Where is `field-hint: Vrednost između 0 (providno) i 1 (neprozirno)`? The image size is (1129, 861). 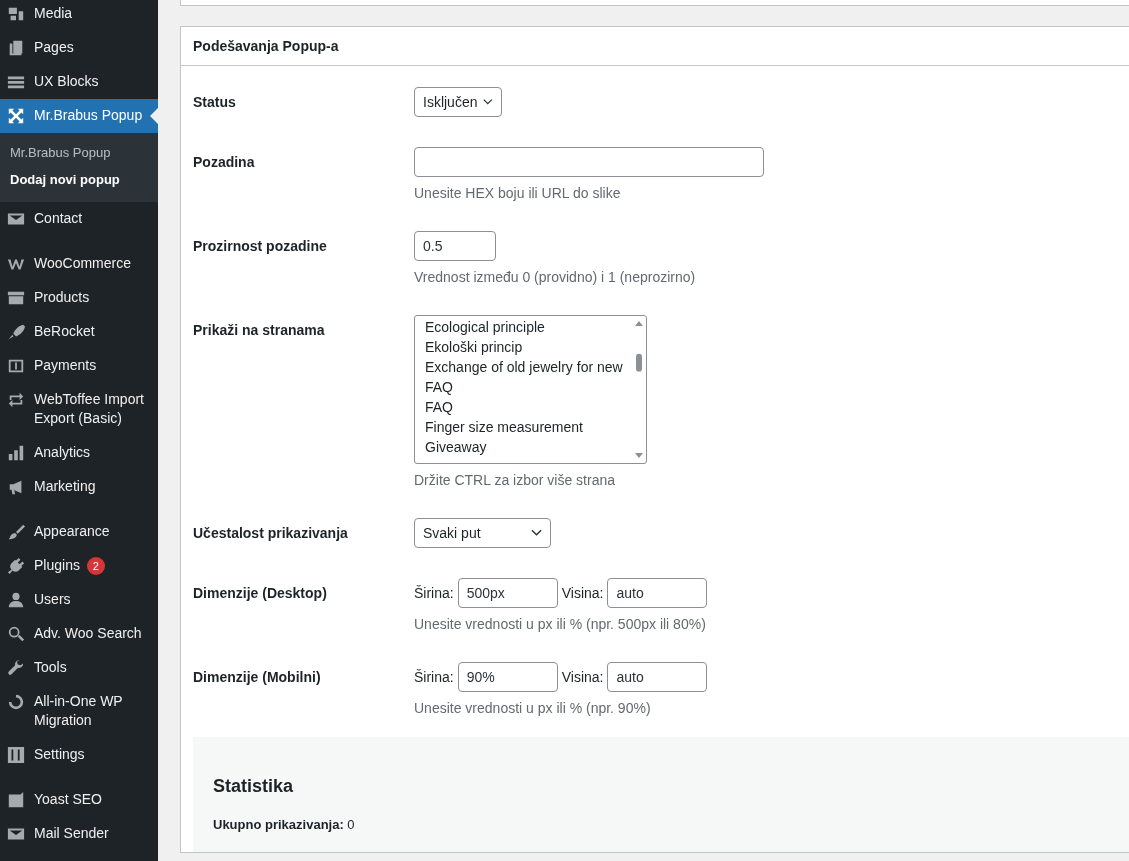
field-hint: Vrednost između 0 (providno) i 1 (neprozirno) is located at coordinates (555, 277).